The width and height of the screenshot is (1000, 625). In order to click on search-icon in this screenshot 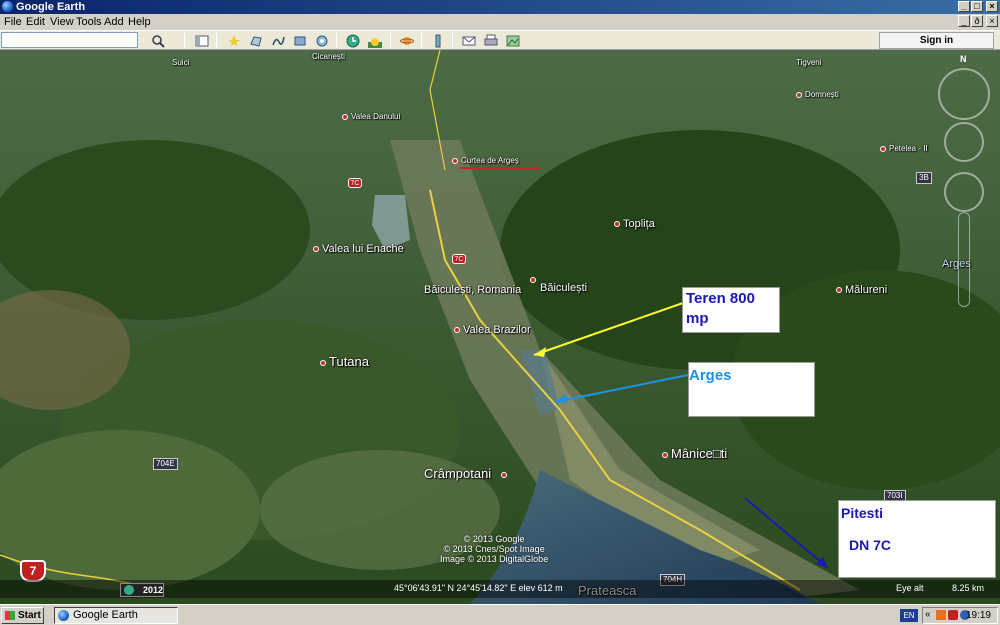, I will do `click(158, 40)`.